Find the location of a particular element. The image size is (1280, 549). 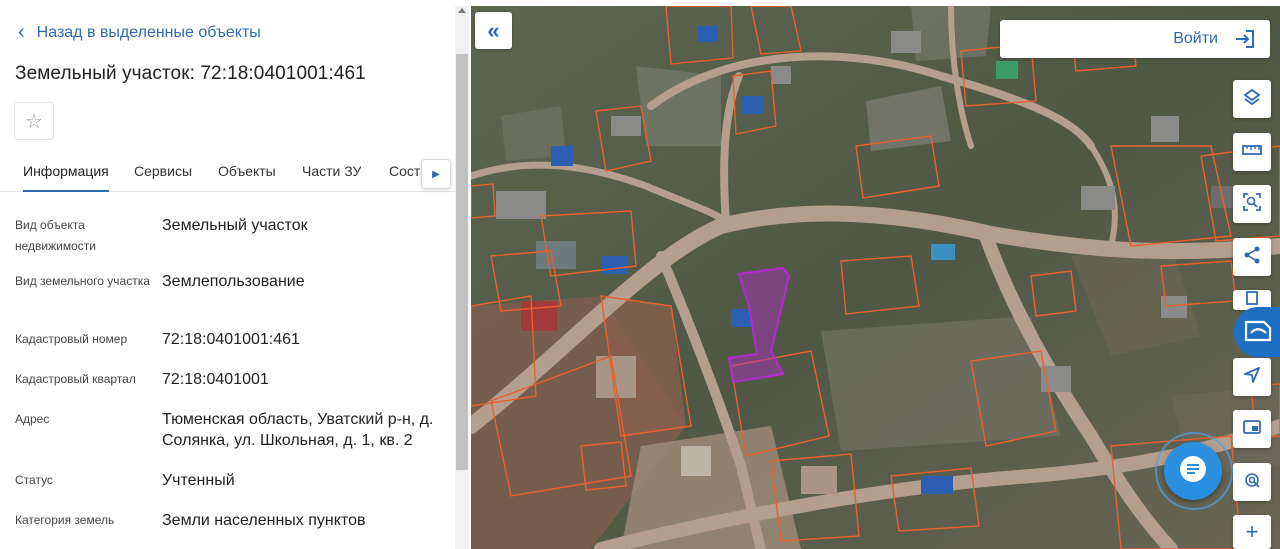

tabs-scroll-right-button: ▶ is located at coordinates (436, 174).